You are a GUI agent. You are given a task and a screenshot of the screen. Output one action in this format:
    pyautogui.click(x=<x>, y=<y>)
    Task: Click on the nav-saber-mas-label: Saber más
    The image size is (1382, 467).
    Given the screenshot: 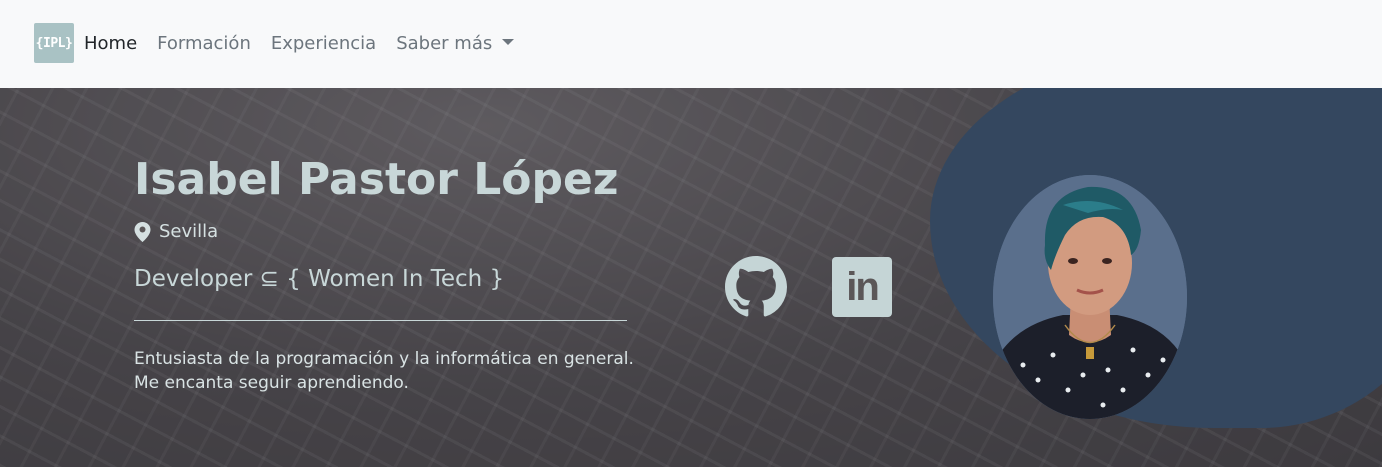 What is the action you would take?
    pyautogui.click(x=444, y=43)
    